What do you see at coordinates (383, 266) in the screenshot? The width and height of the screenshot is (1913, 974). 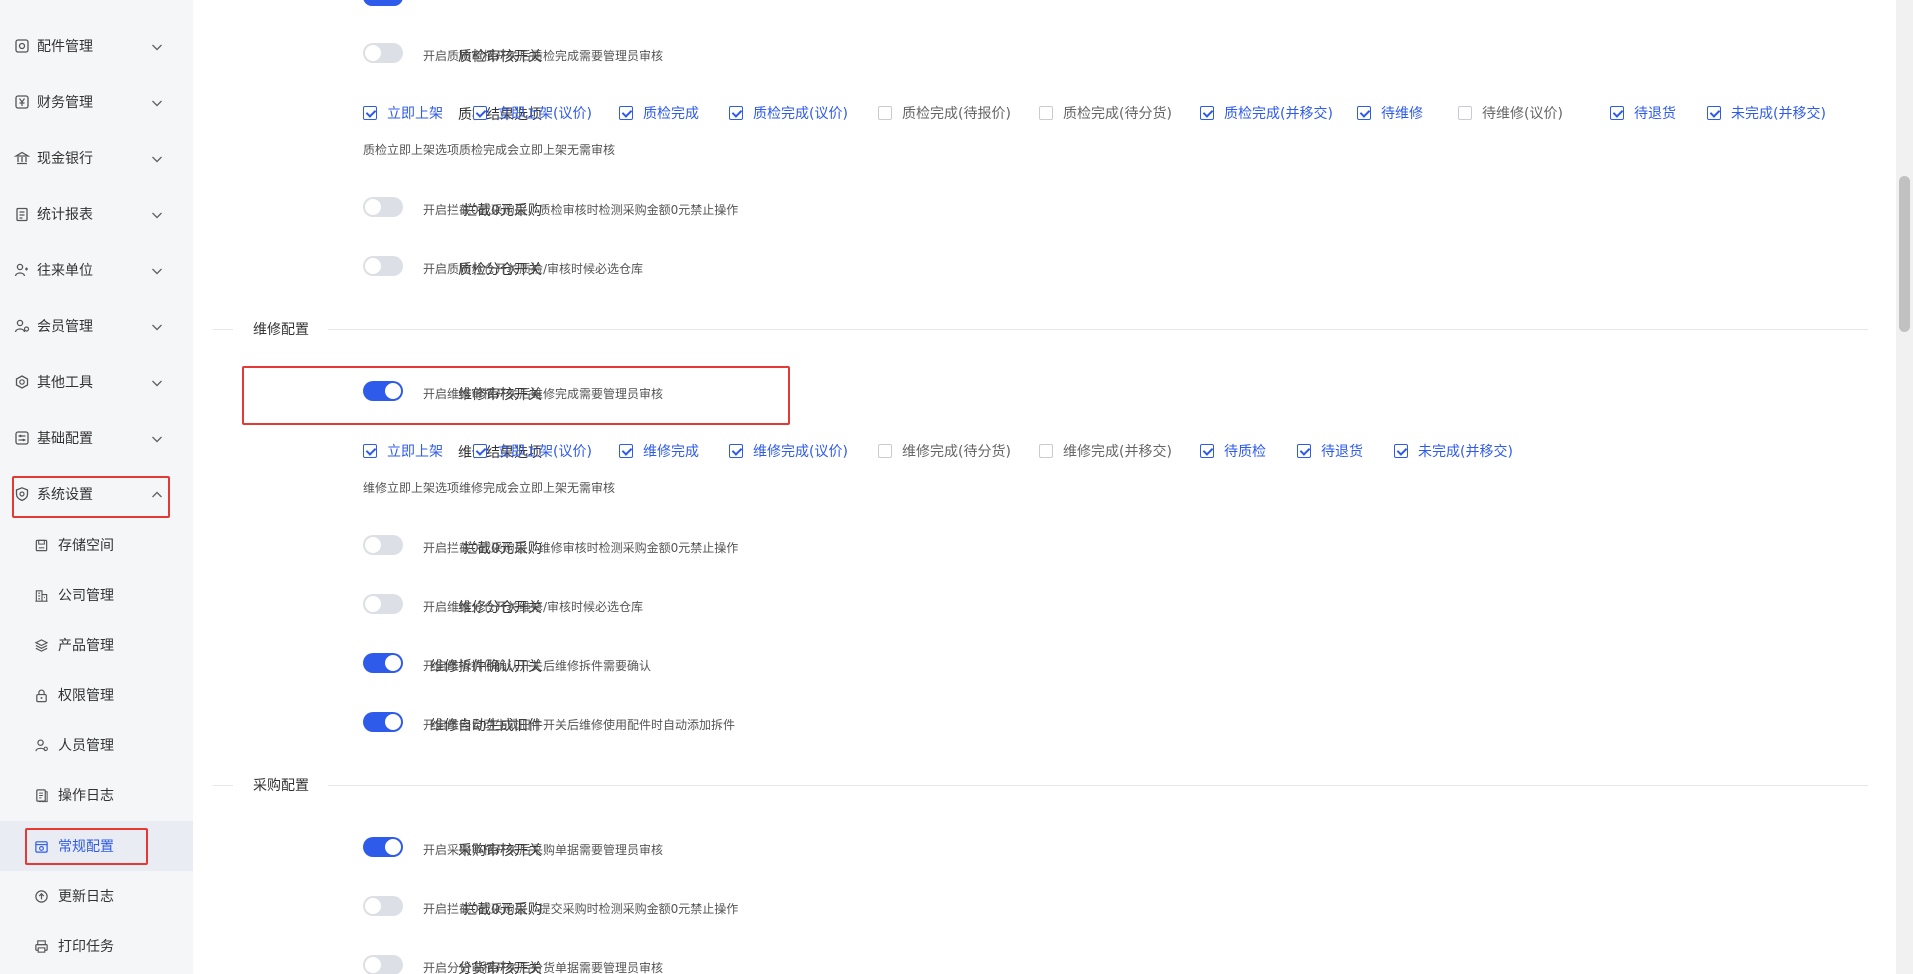 I see `qc-warehouse-switch` at bounding box center [383, 266].